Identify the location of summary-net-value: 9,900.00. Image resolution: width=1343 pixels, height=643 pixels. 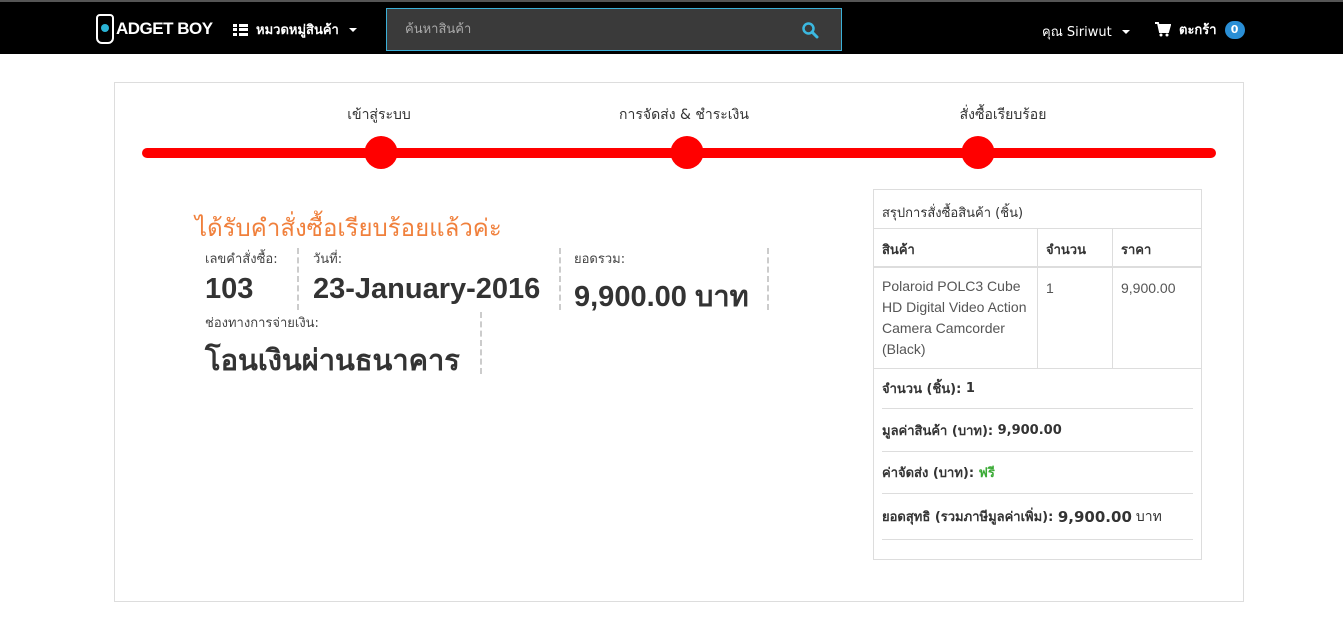
(1094, 516).